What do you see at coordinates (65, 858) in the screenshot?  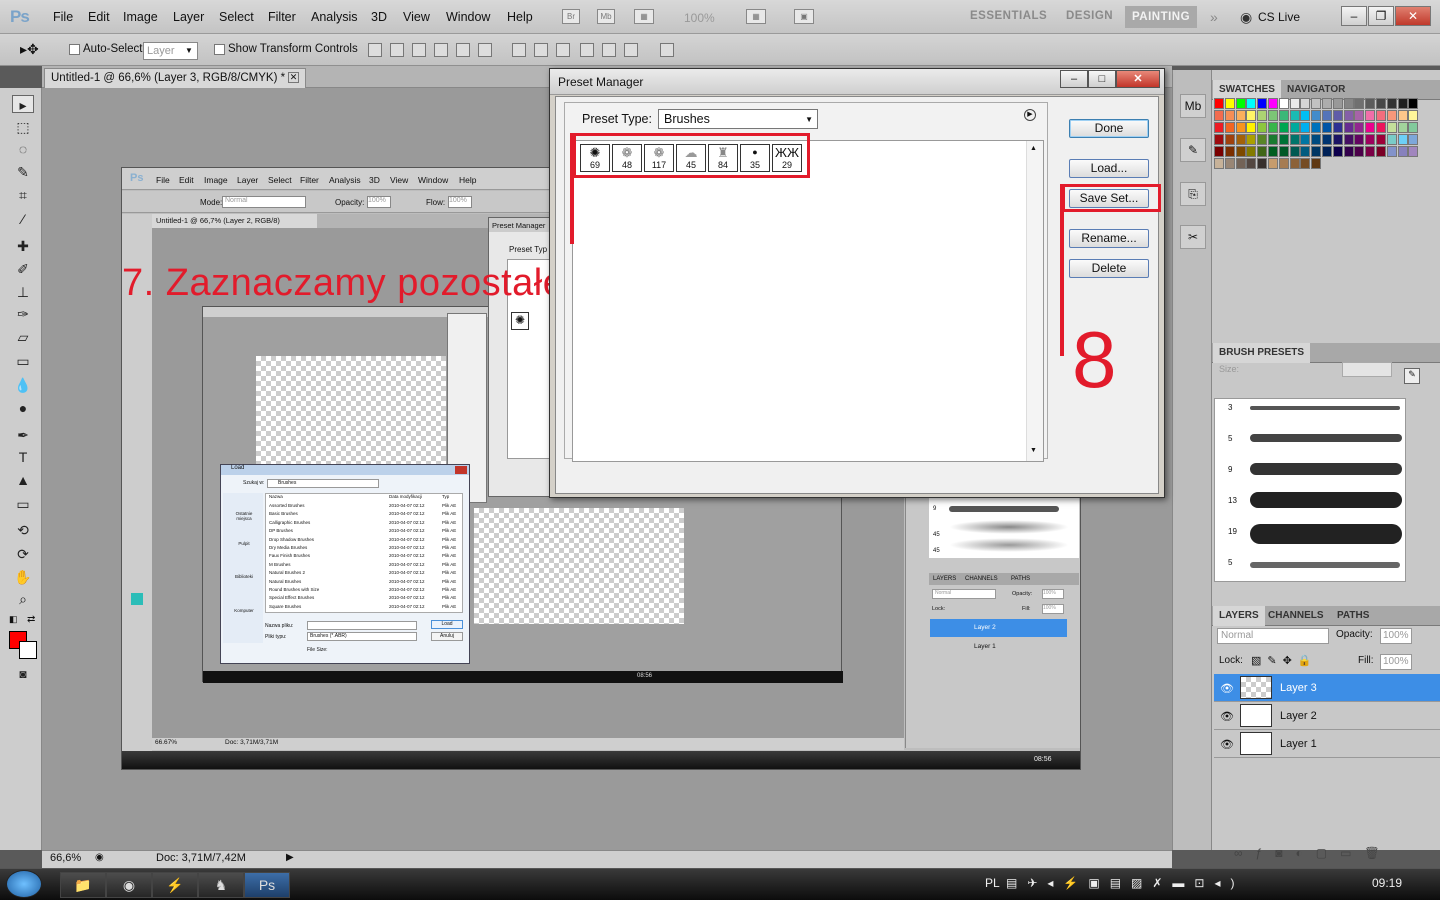 I see `status-zoom: 66,6%` at bounding box center [65, 858].